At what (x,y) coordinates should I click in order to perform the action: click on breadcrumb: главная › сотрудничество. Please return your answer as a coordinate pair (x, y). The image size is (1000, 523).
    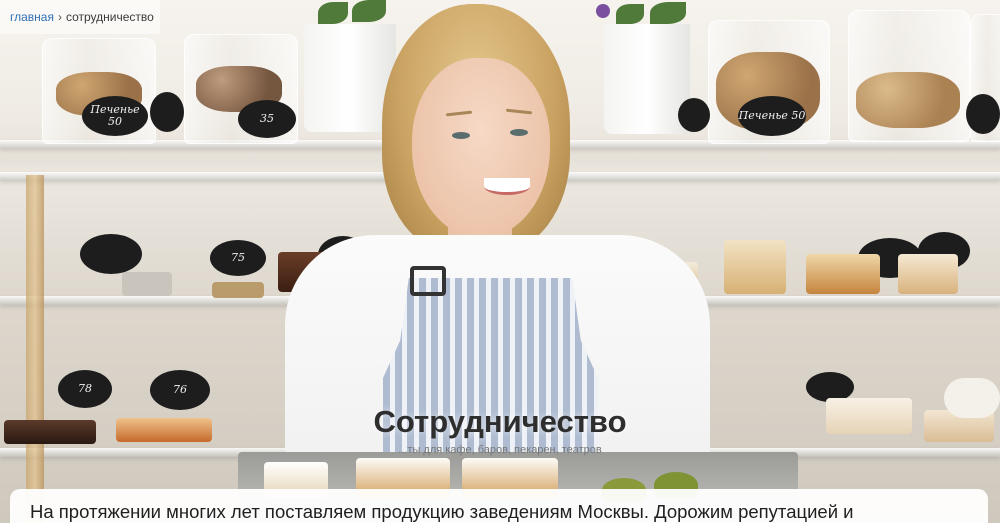
    Looking at the image, I should click on (80, 17).